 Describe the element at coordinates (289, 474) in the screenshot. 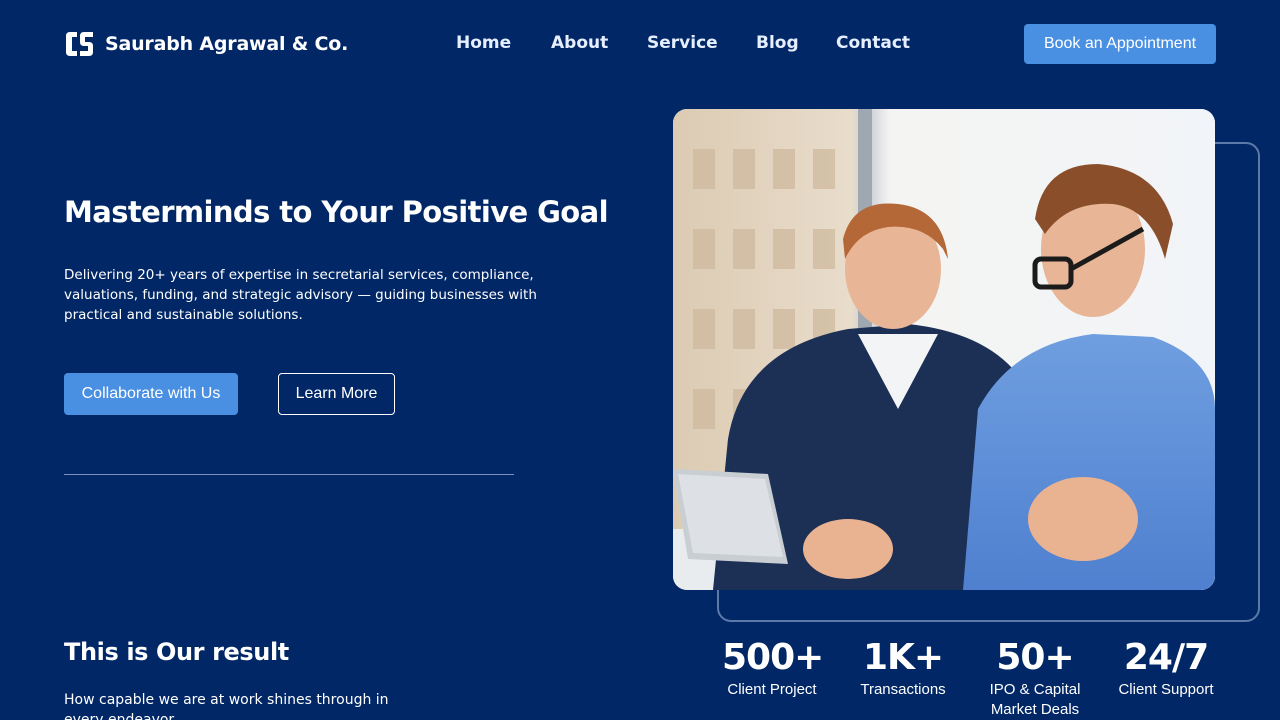

I see `hero-divider` at that location.